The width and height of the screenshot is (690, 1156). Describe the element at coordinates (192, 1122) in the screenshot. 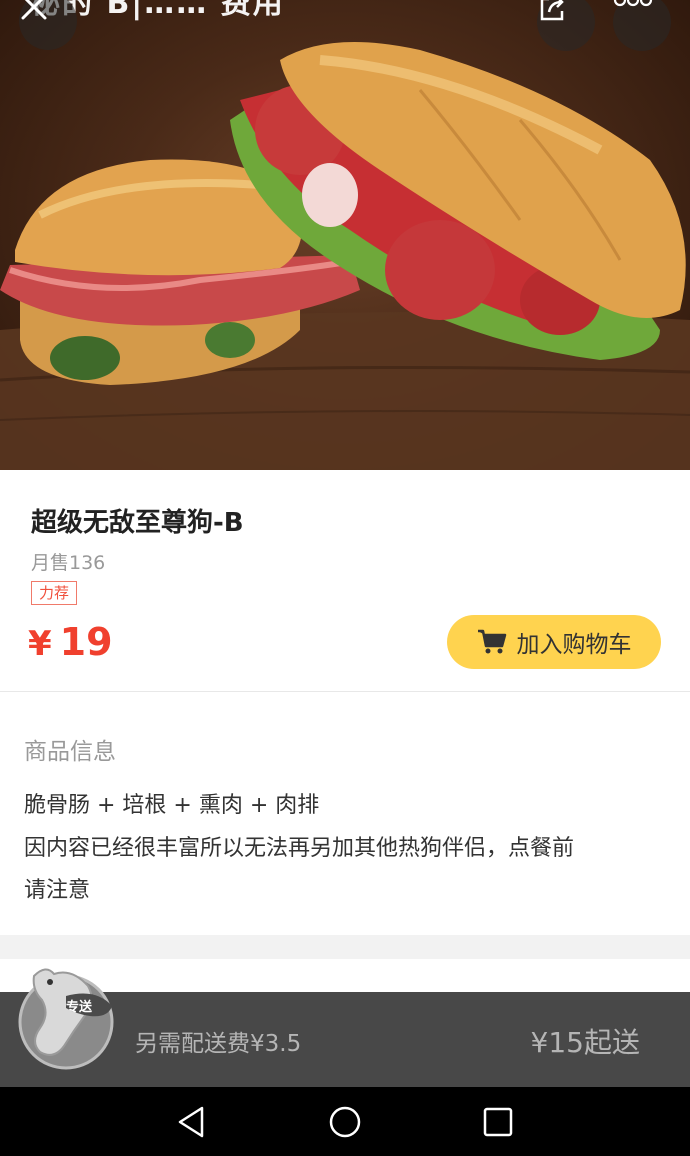

I see `back-icon` at that location.